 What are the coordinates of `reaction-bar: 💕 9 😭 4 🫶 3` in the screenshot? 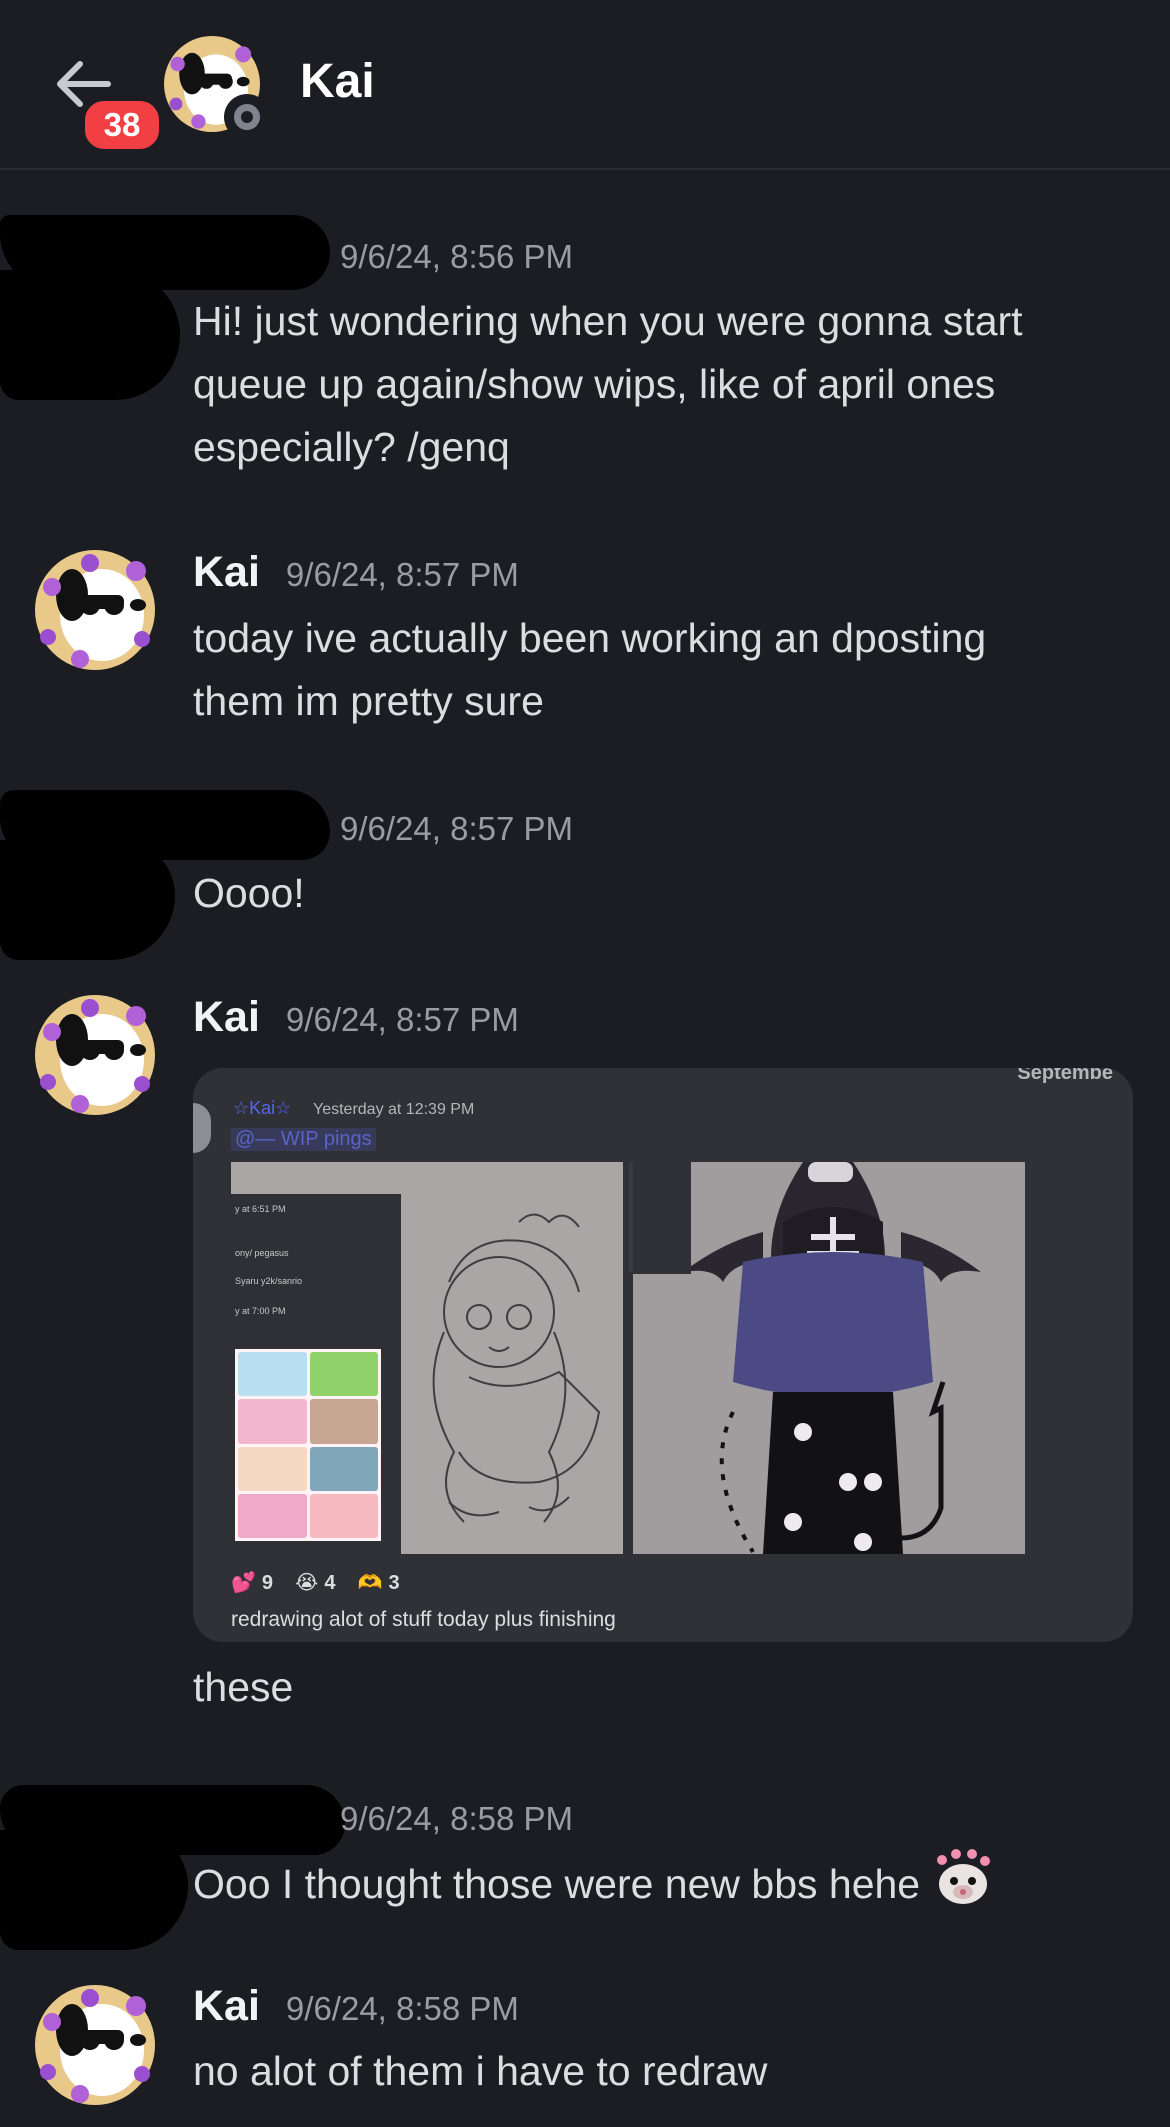 It's located at (315, 1582).